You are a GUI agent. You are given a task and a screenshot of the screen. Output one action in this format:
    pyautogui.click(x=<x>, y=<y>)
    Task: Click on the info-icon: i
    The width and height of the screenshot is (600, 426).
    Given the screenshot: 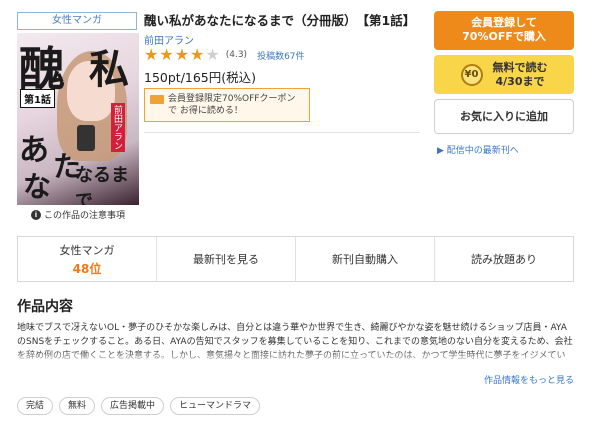 What is the action you would take?
    pyautogui.click(x=36, y=214)
    